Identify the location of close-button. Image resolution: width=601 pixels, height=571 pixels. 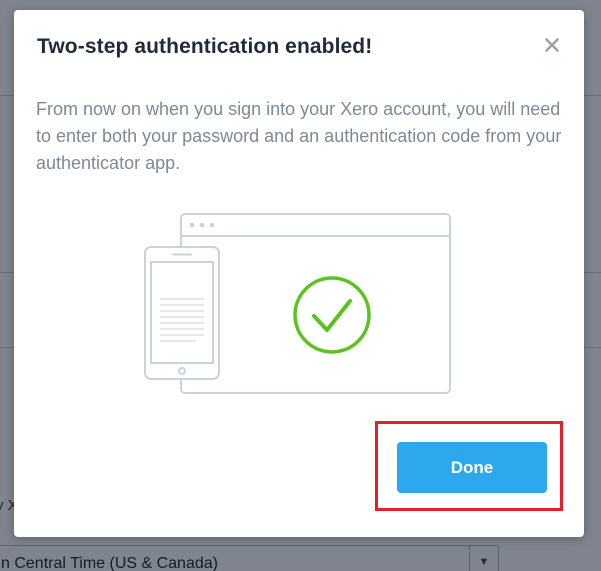
(552, 45).